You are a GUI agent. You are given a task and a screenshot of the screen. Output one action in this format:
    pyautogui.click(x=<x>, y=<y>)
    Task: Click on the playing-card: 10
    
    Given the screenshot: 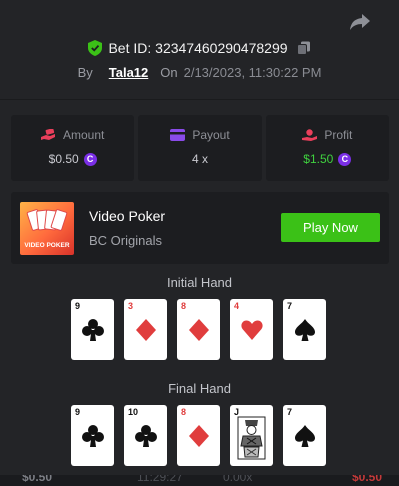 What is the action you would take?
    pyautogui.click(x=145, y=435)
    